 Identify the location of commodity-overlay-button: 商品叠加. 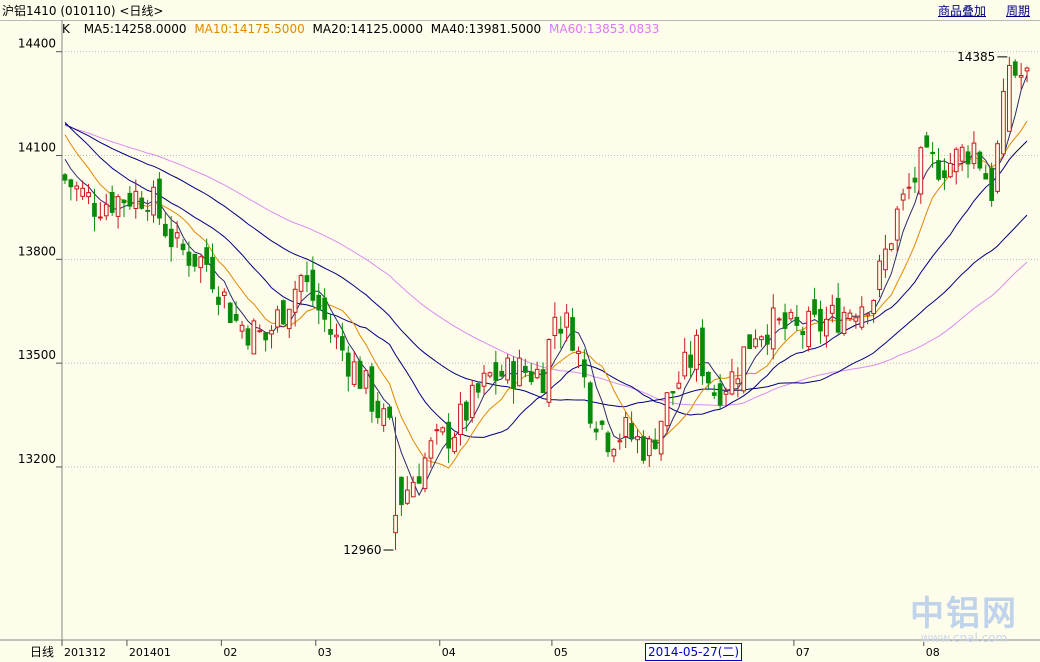
(962, 10).